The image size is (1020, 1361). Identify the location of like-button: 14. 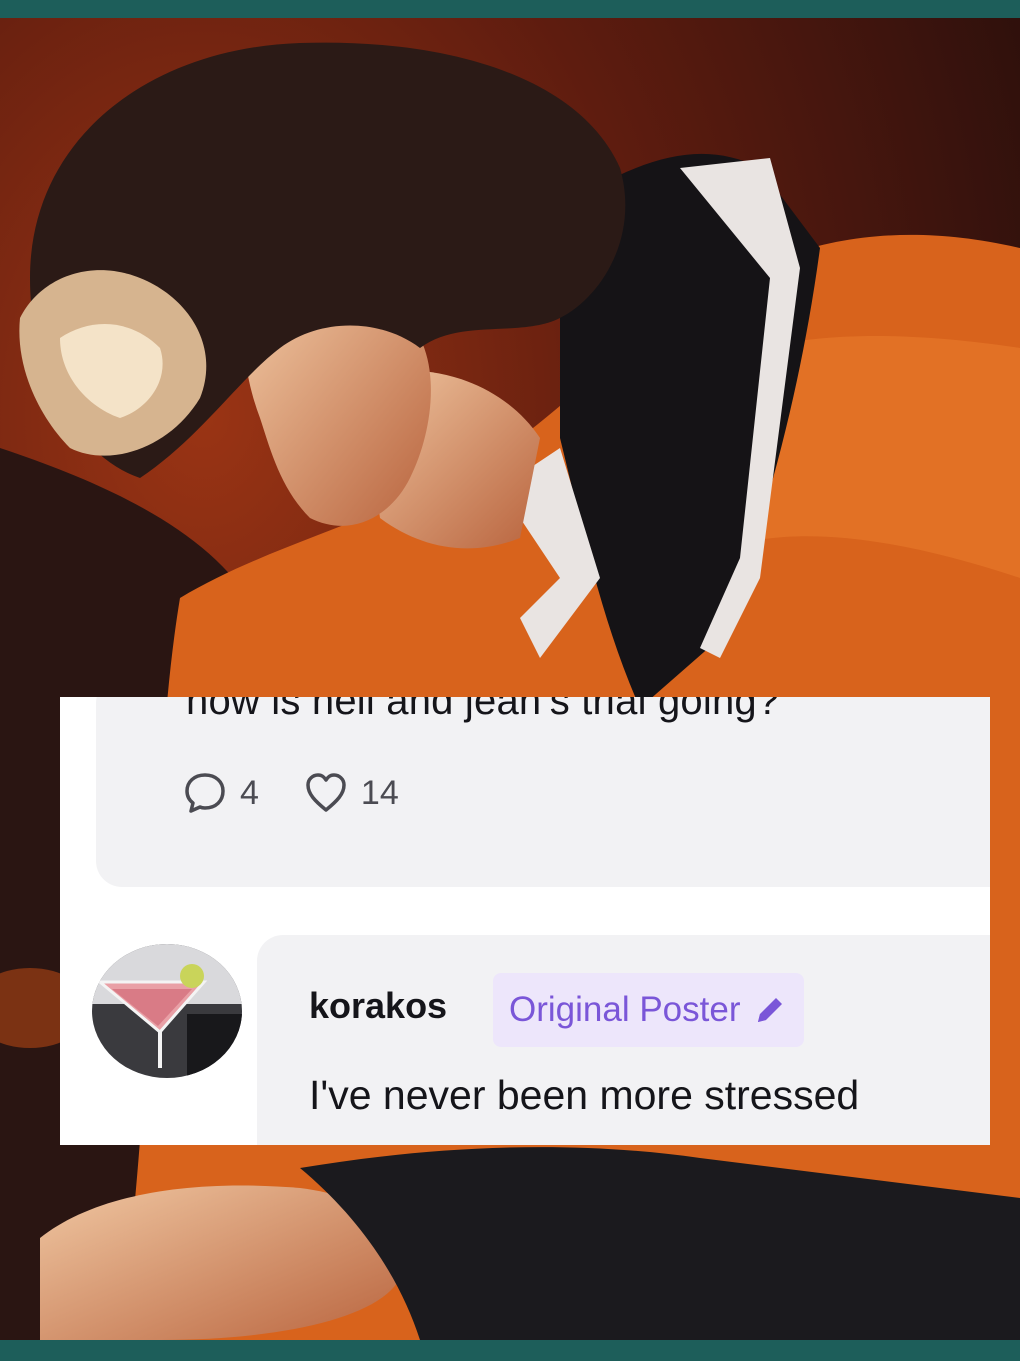
(351, 793).